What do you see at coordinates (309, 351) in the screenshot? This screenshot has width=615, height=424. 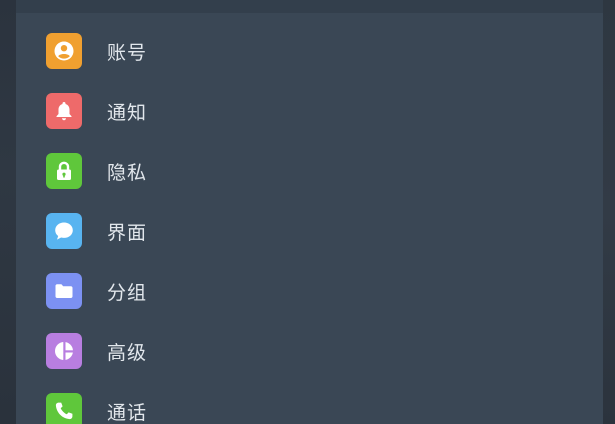 I see `menu-item-advanced: 高级` at bounding box center [309, 351].